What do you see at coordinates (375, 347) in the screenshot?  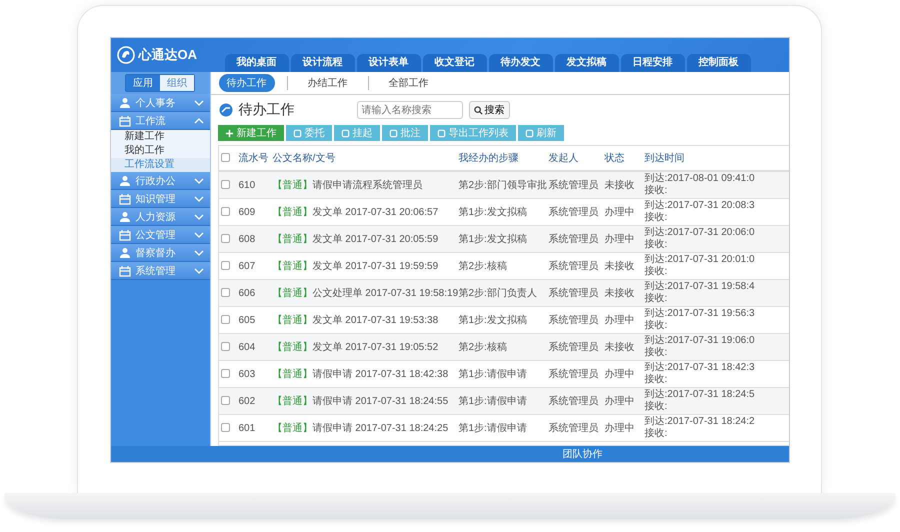 I see `document-link: 发文单 2017-07-31 19:05:52` at bounding box center [375, 347].